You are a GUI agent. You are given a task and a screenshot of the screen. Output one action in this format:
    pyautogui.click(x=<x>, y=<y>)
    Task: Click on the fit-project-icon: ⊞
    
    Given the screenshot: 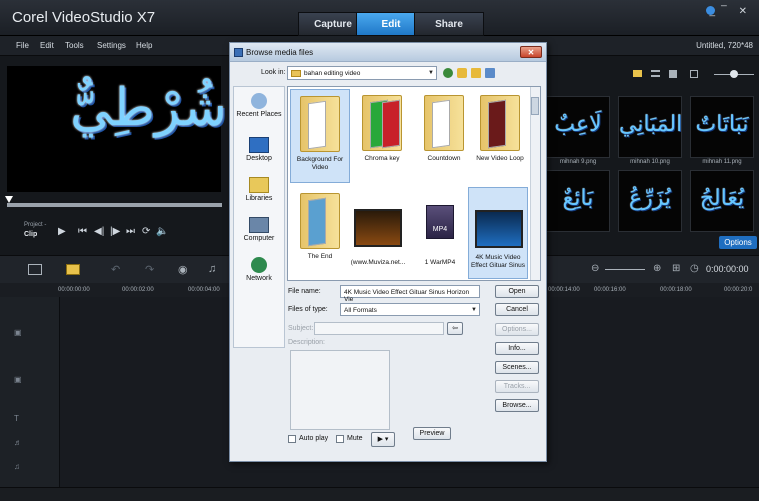 What is the action you would take?
    pyautogui.click(x=676, y=268)
    